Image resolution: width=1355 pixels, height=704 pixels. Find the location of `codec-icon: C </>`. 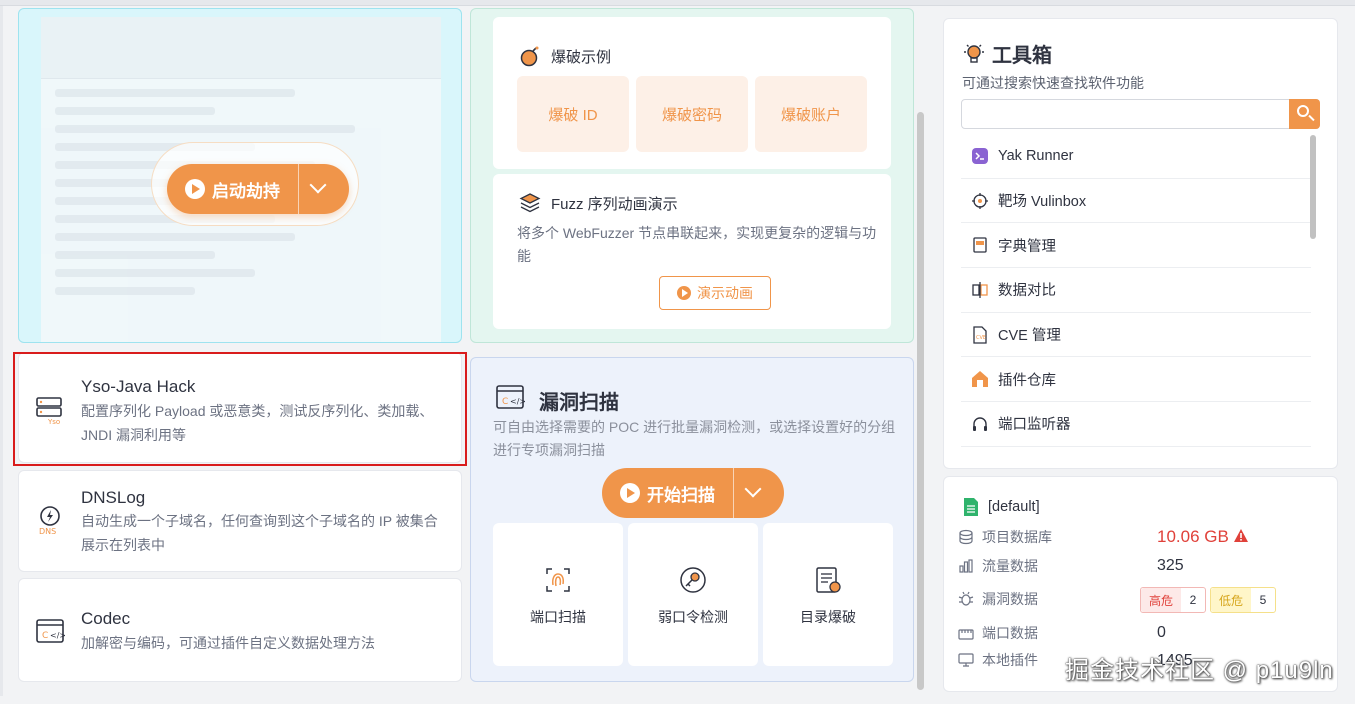

codec-icon: C </> is located at coordinates (50, 631).